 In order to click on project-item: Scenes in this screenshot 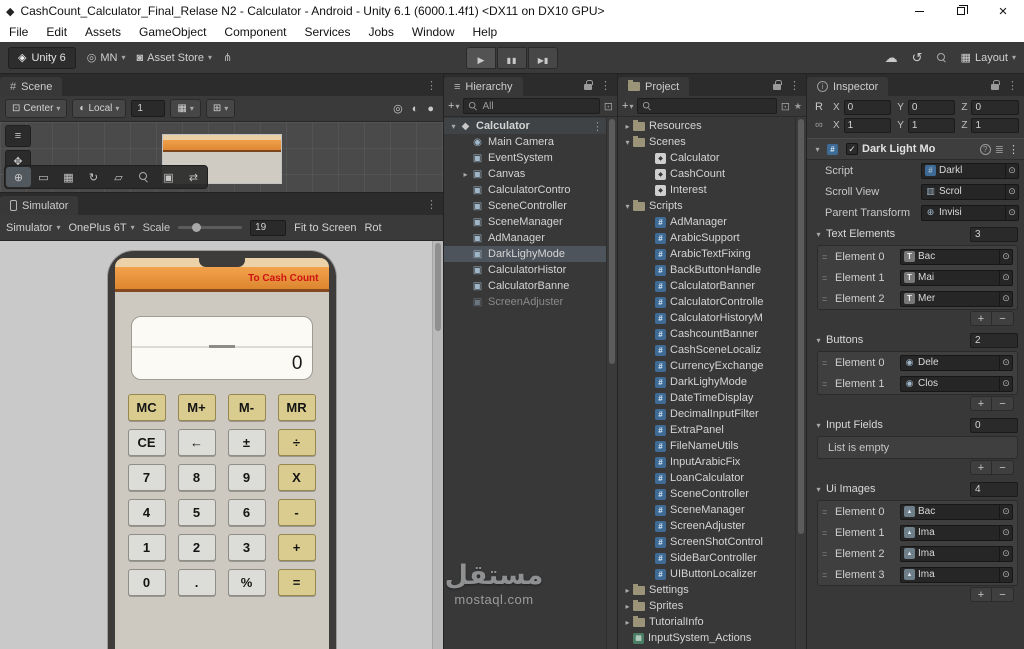, I will do `click(712, 142)`.